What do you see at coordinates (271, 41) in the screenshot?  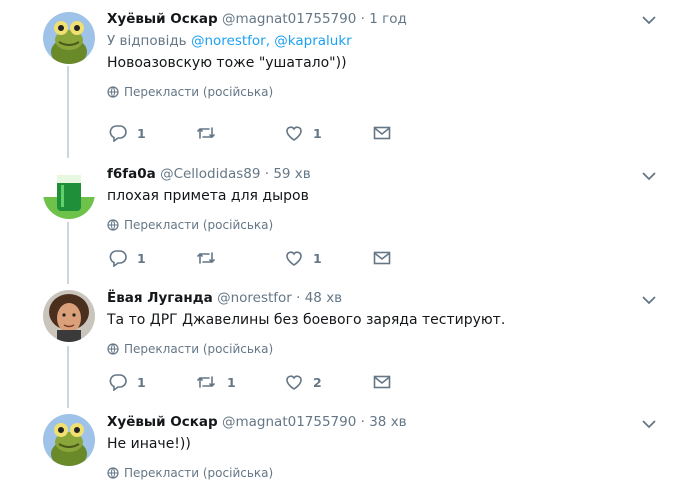 I see `replying-mentions: @norestfor, @kapralukr` at bounding box center [271, 41].